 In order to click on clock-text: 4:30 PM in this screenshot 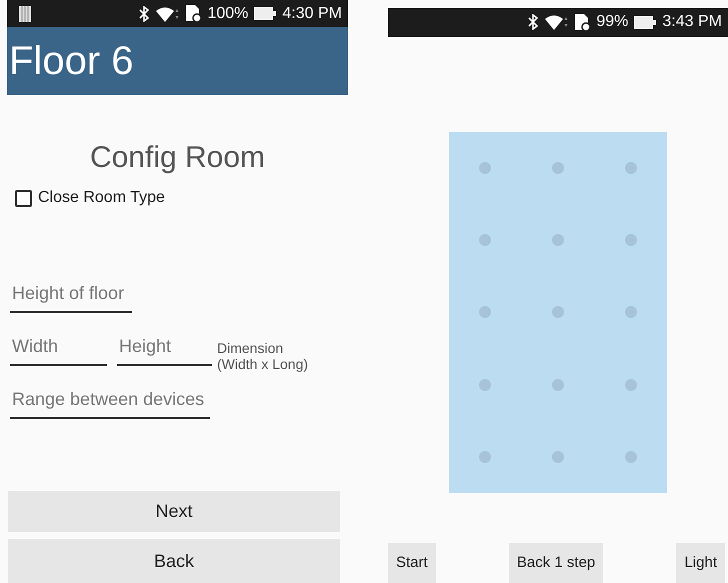, I will do `click(312, 14)`.